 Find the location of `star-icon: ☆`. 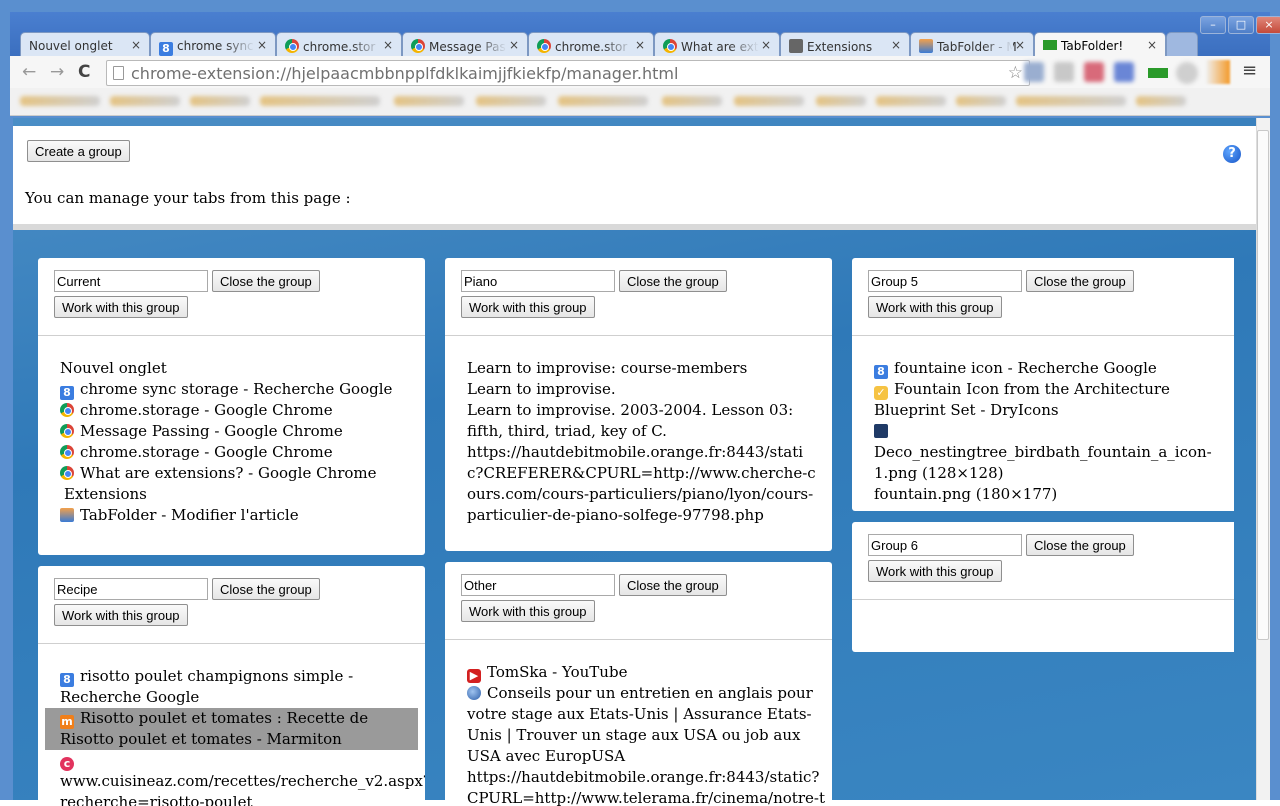

star-icon: ☆ is located at coordinates (1015, 73).